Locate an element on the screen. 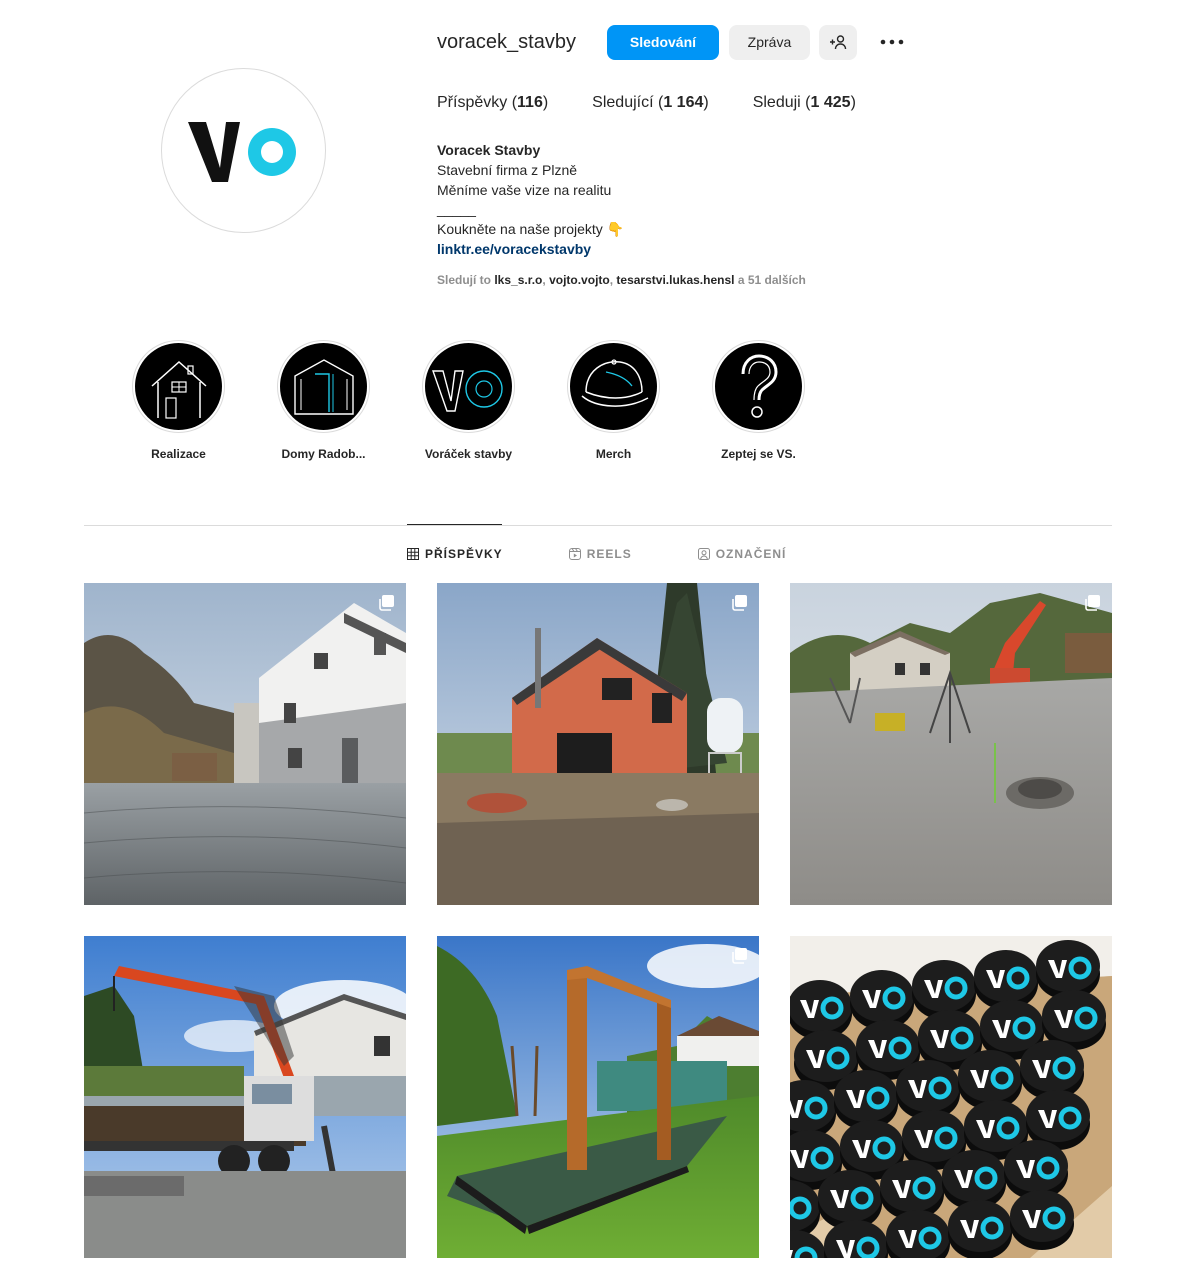 The image size is (1186, 1274). profile-tabs: PŘÍSPĚVKY REELS OZNAČENÍ is located at coordinates (629, 554).